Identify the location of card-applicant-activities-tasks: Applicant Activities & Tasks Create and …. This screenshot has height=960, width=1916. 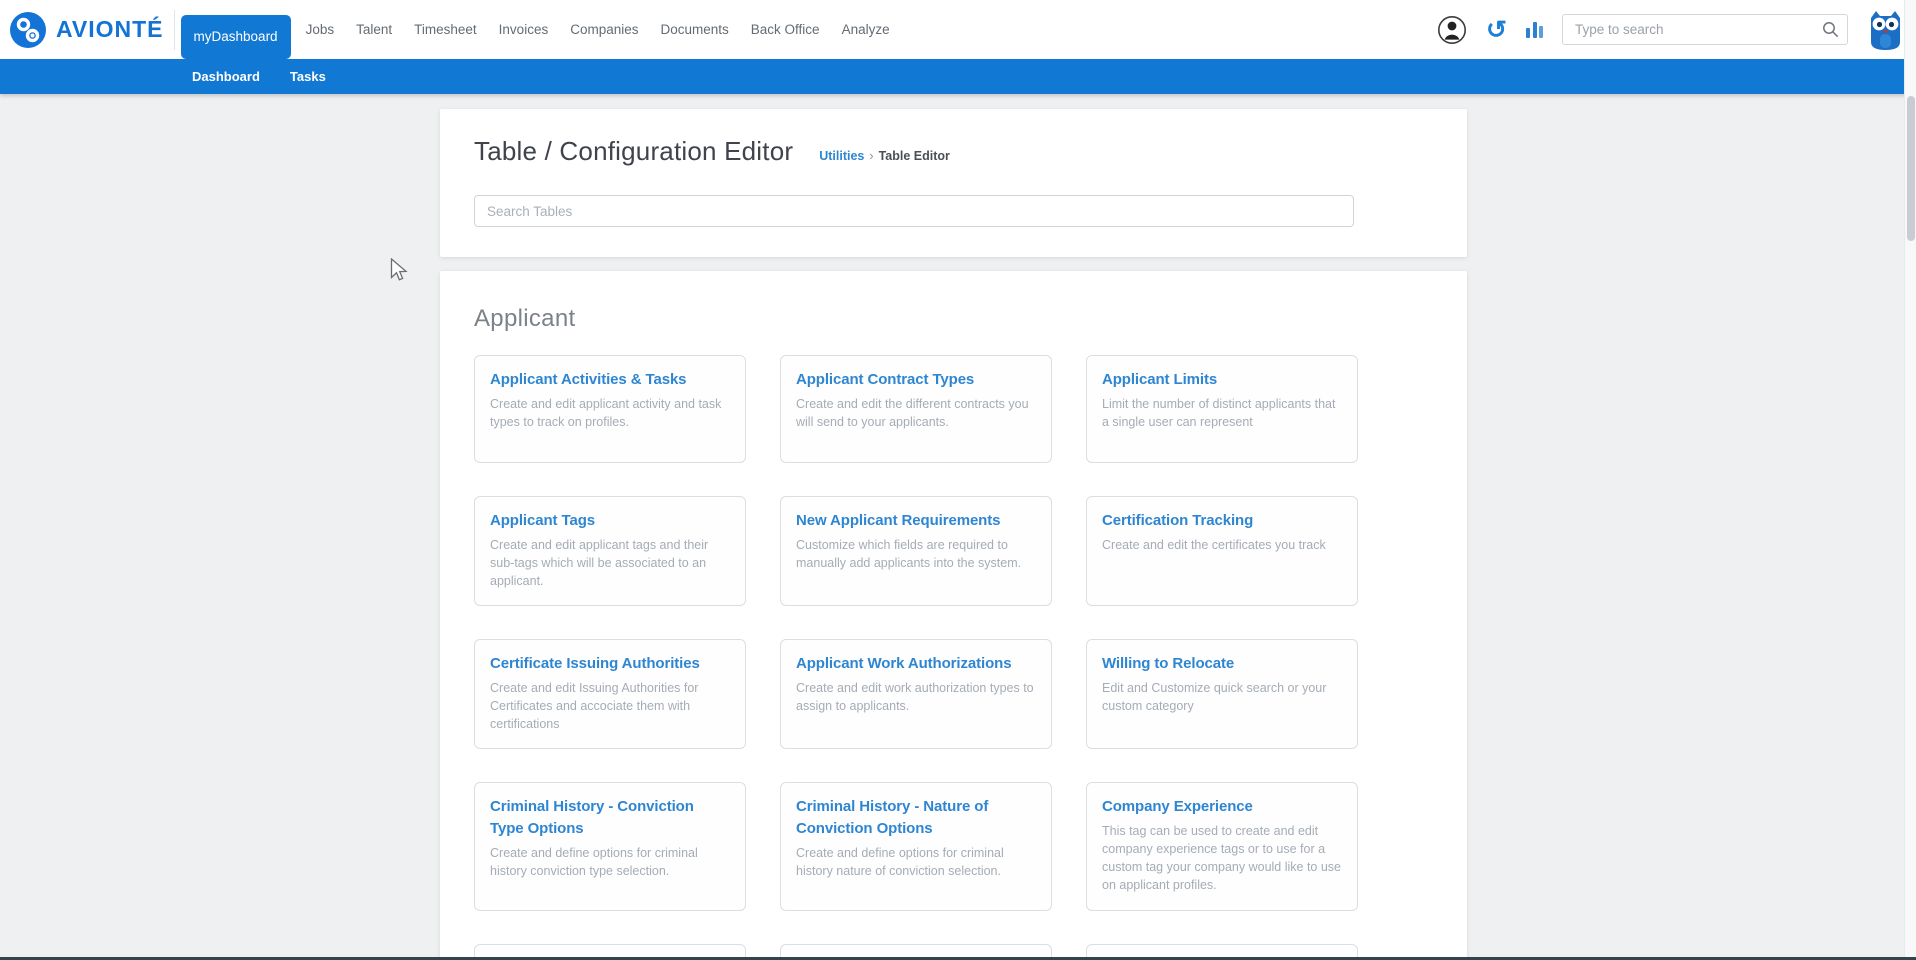
(610, 409).